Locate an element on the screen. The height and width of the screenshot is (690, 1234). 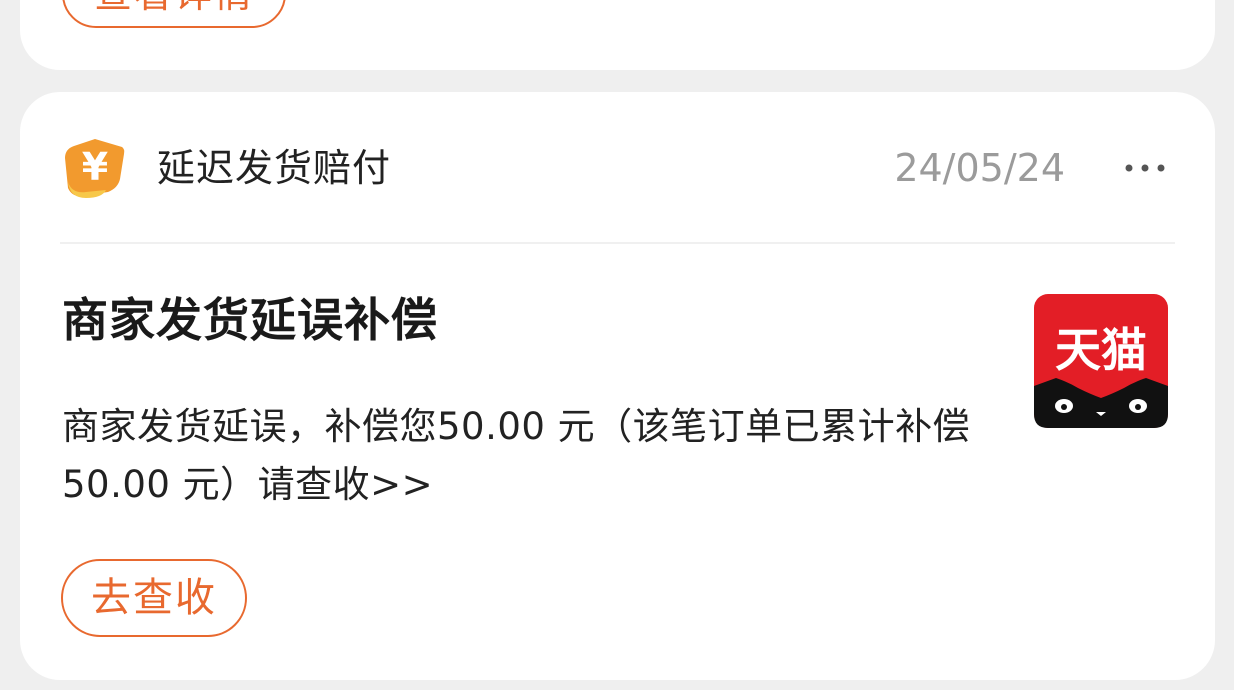
yen-coin-icon: ¥ is located at coordinates (95, 168).